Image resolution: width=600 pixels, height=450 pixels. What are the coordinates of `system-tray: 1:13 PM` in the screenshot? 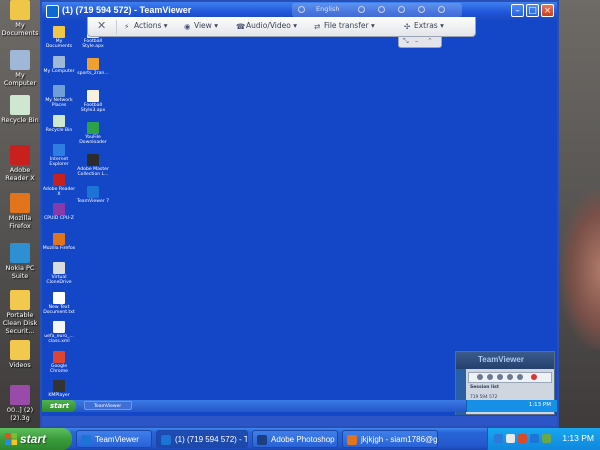 It's located at (543, 439).